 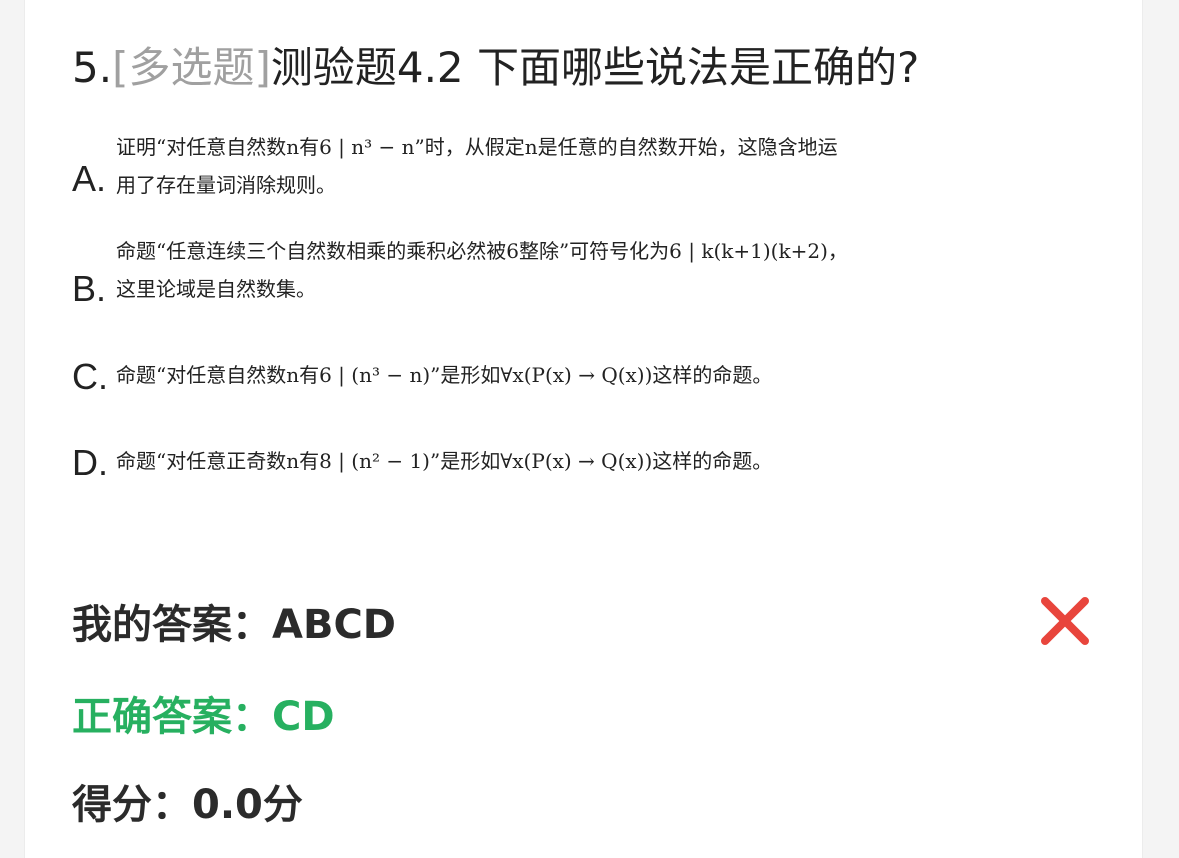 I want to click on score: 得分：0.0分, so click(x=187, y=801).